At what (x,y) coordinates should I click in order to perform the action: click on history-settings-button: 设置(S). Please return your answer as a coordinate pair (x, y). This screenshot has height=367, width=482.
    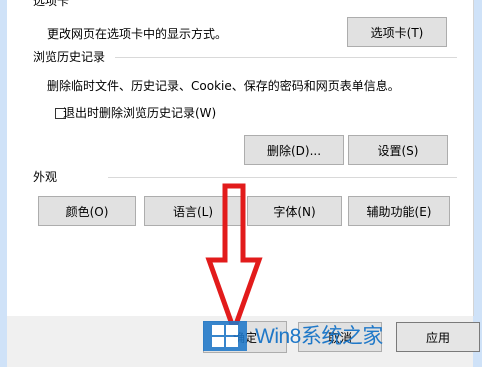
    Looking at the image, I should click on (398, 150).